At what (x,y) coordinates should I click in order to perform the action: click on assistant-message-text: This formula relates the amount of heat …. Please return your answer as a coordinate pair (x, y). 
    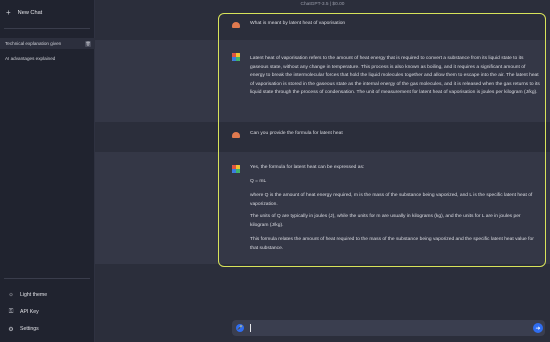
    Looking at the image, I should click on (392, 244).